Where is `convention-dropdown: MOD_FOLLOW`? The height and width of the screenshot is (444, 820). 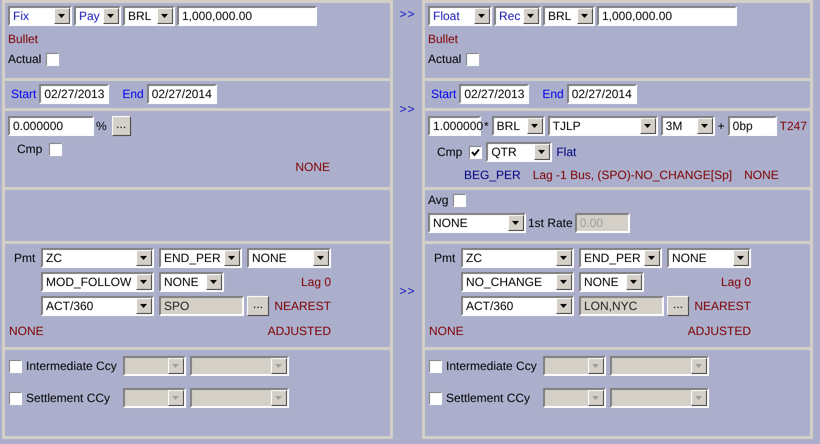 convention-dropdown: MOD_FOLLOW is located at coordinates (97, 282).